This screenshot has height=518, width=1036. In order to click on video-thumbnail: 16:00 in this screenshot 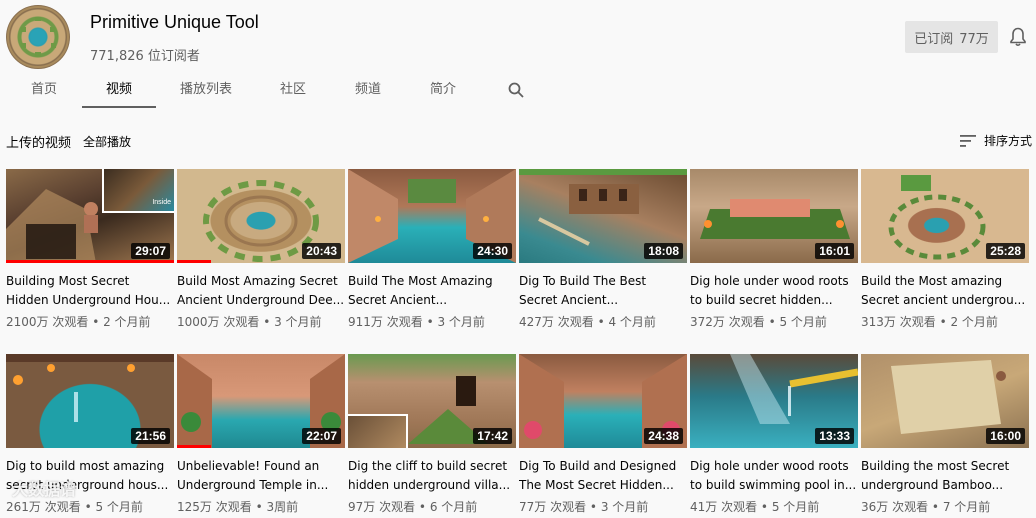, I will do `click(945, 401)`.